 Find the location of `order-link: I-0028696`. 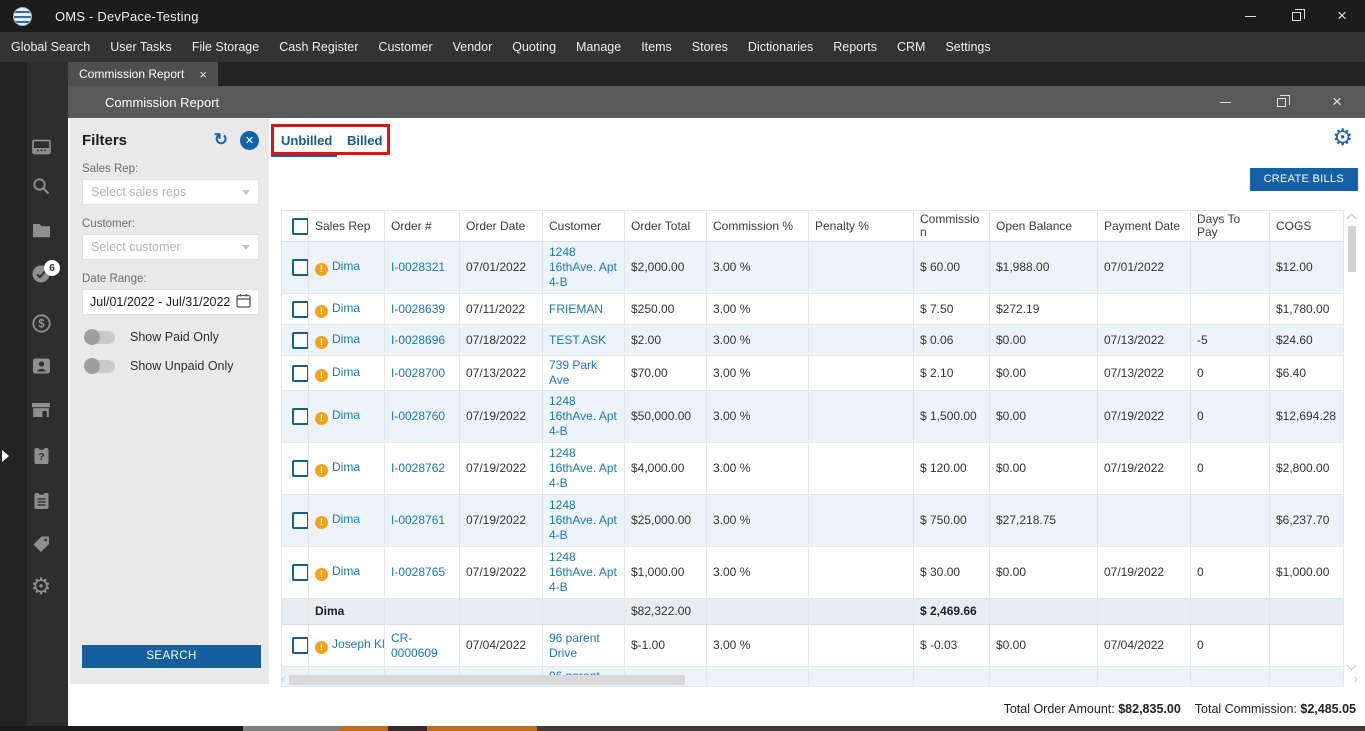

order-link: I-0028696 is located at coordinates (418, 340).